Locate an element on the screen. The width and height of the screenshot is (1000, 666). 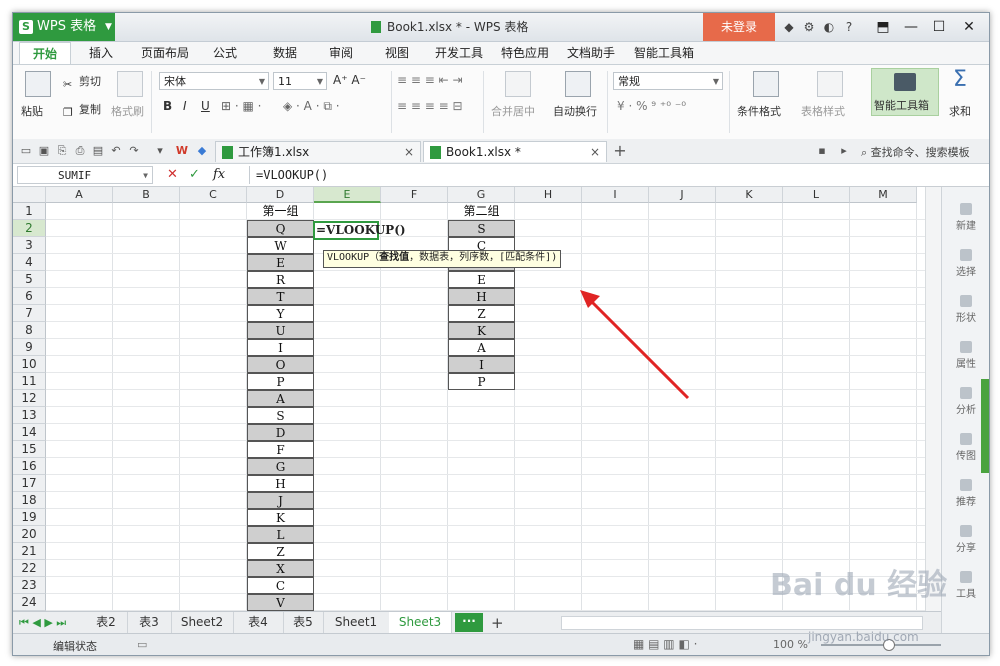
grow-font-icon: A⁺ A⁻ is located at coordinates (349, 80).